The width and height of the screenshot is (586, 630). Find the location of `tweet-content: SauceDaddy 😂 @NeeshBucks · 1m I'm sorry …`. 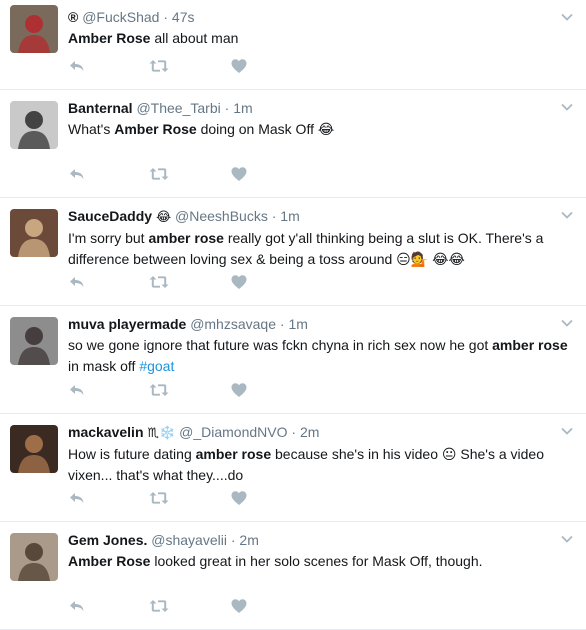

tweet-content: SauceDaddy 😂 @NeeshBucks · 1m I'm sorry … is located at coordinates (318, 238).